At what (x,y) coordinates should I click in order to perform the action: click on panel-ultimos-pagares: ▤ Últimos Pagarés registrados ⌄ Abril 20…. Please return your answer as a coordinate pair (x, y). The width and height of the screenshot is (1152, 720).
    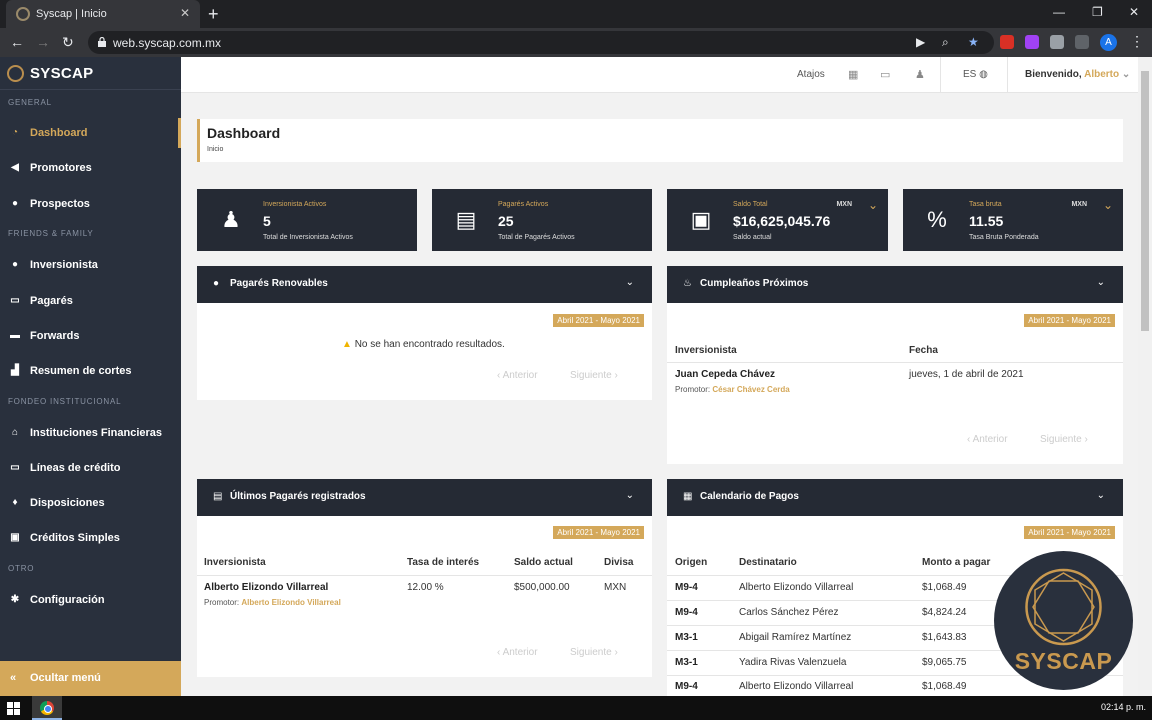
    Looking at the image, I should click on (424, 578).